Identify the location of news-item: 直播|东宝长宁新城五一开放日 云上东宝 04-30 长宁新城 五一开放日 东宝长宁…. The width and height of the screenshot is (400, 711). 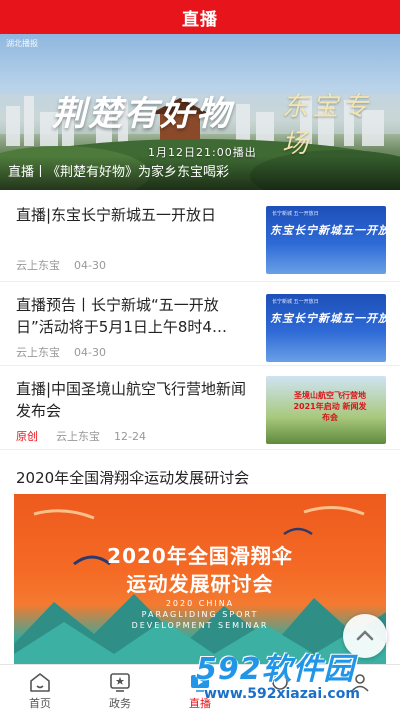
(200, 236).